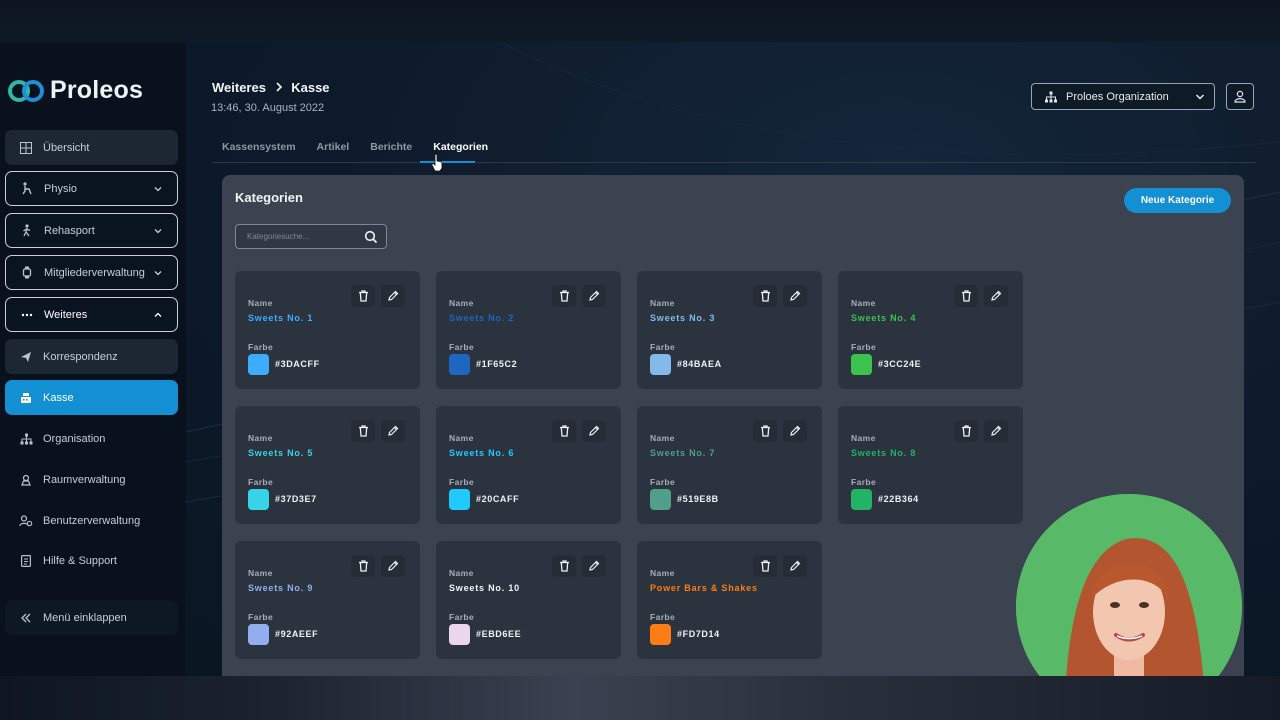 The height and width of the screenshot is (720, 1280). What do you see at coordinates (58, 397) in the screenshot?
I see `sidebar-item-label: Kasse` at bounding box center [58, 397].